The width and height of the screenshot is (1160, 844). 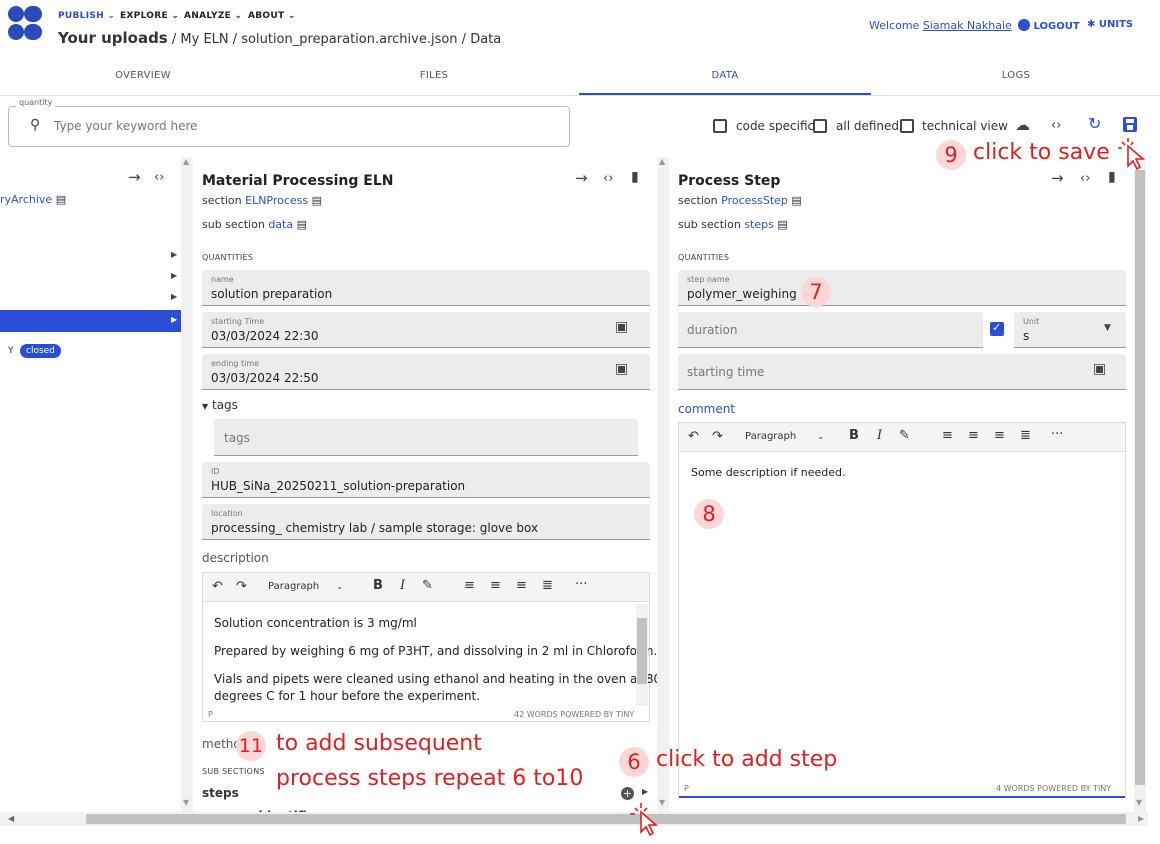 What do you see at coordinates (233, 771) in the screenshot?
I see `subsections-heading: SUB SECTIONS` at bounding box center [233, 771].